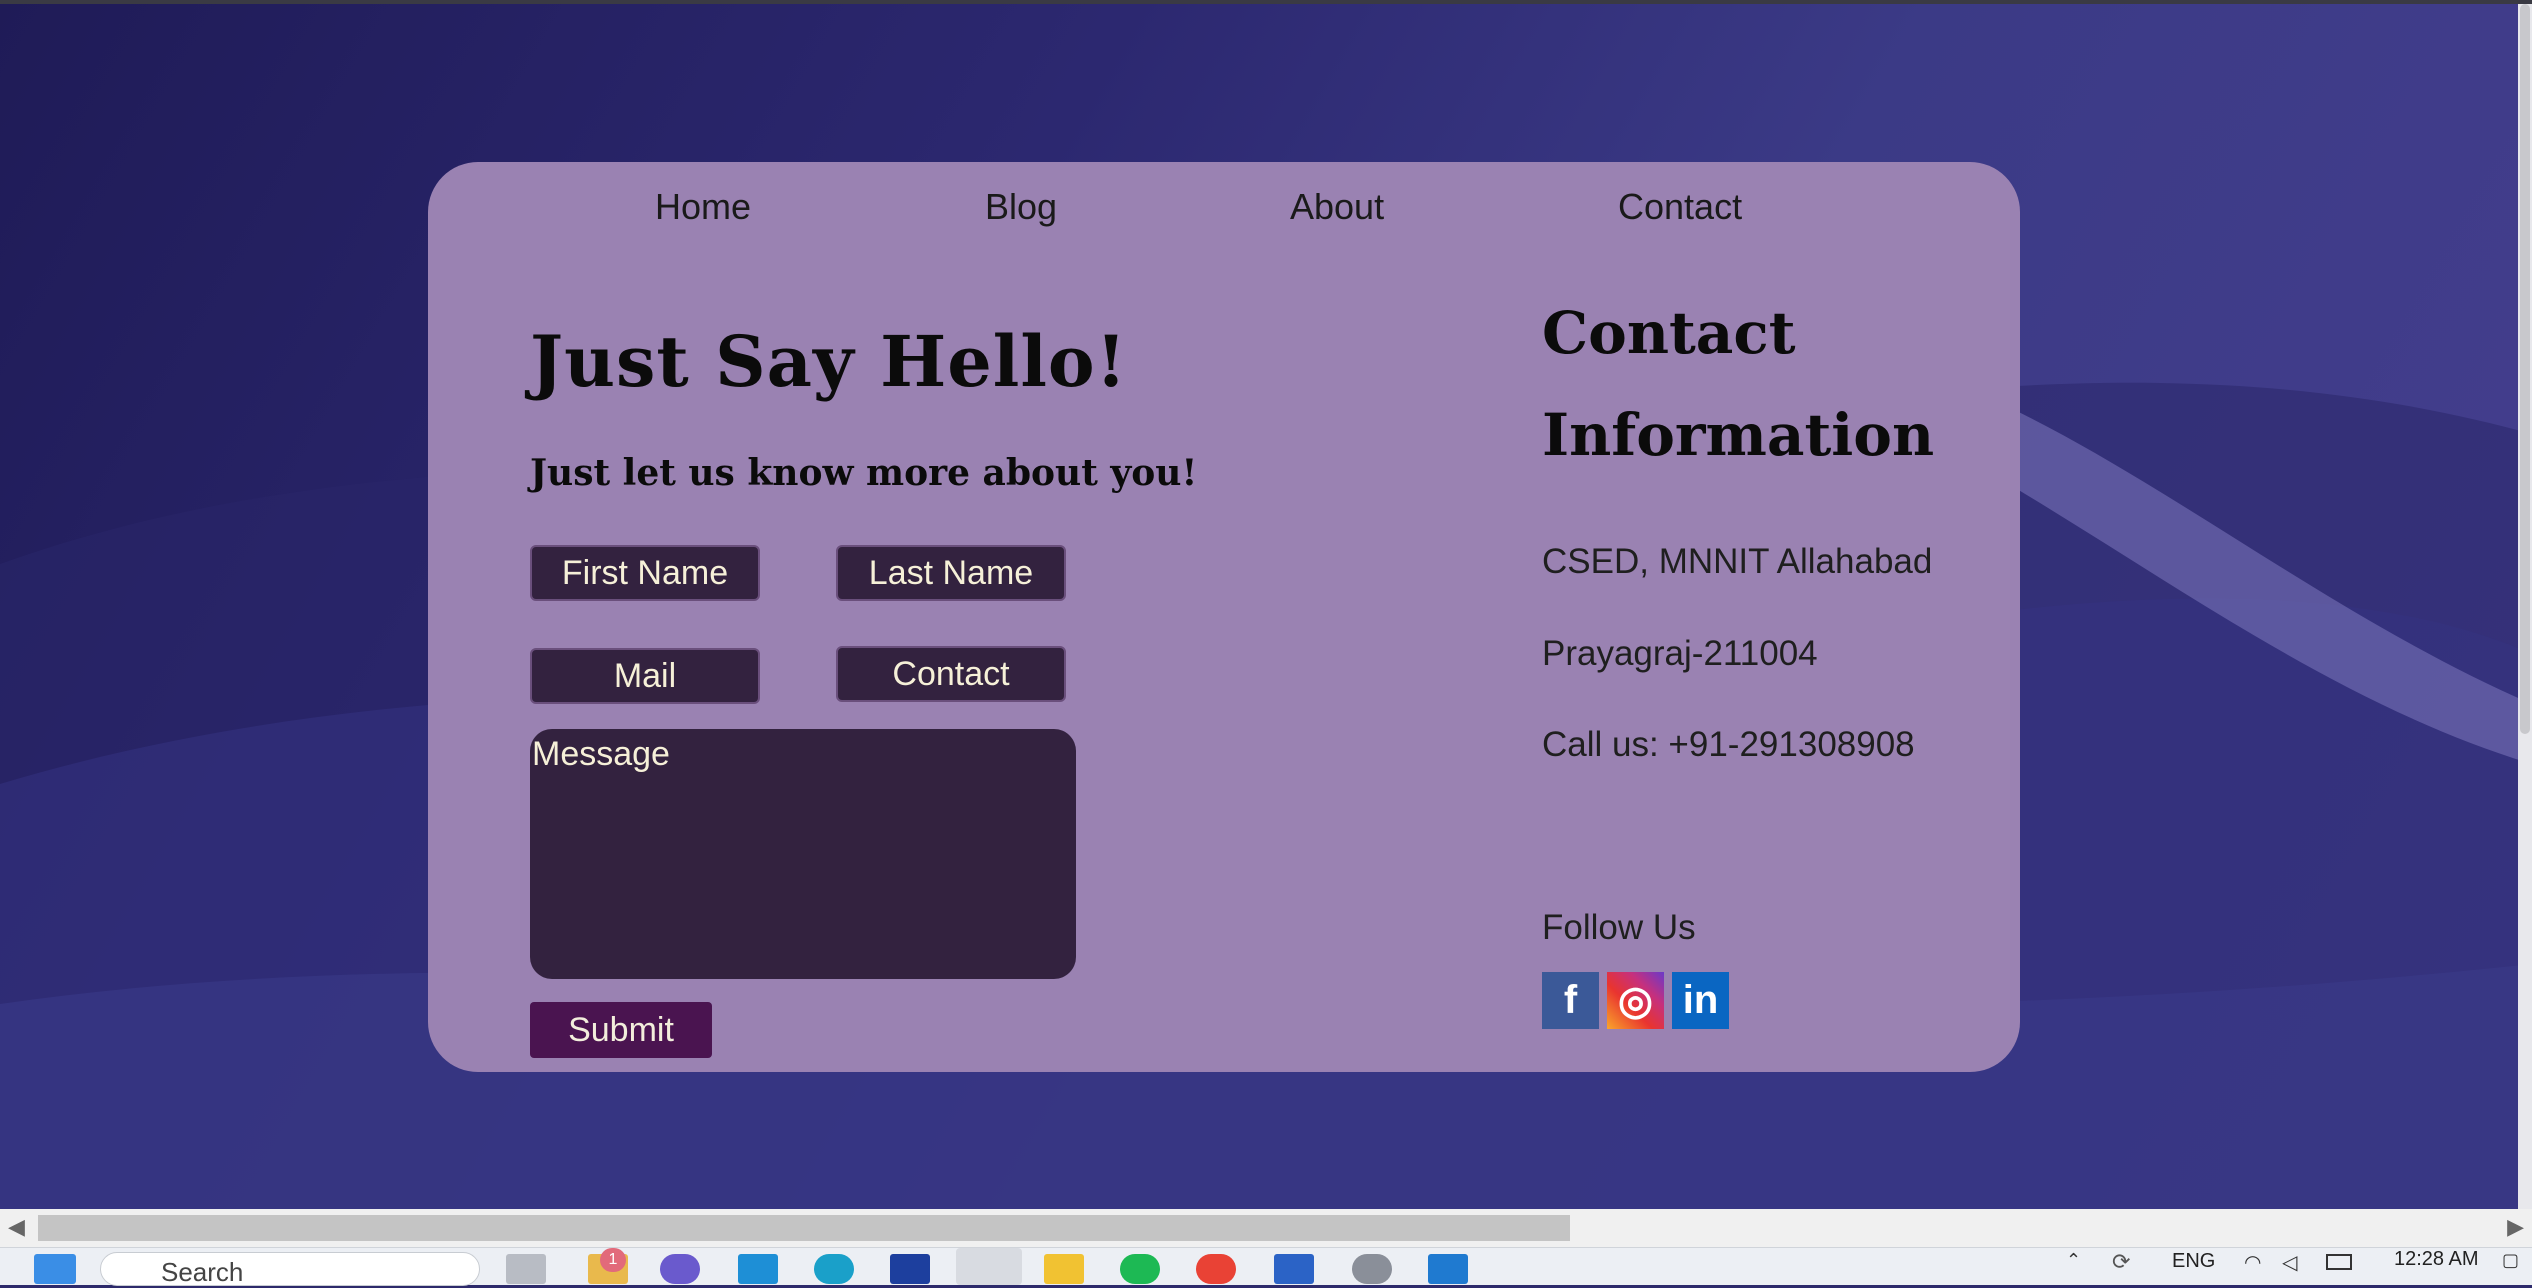 This screenshot has width=2532, height=1288. What do you see at coordinates (864, 473) in the screenshot?
I see `form-subtitle: Just let us know more about you!` at bounding box center [864, 473].